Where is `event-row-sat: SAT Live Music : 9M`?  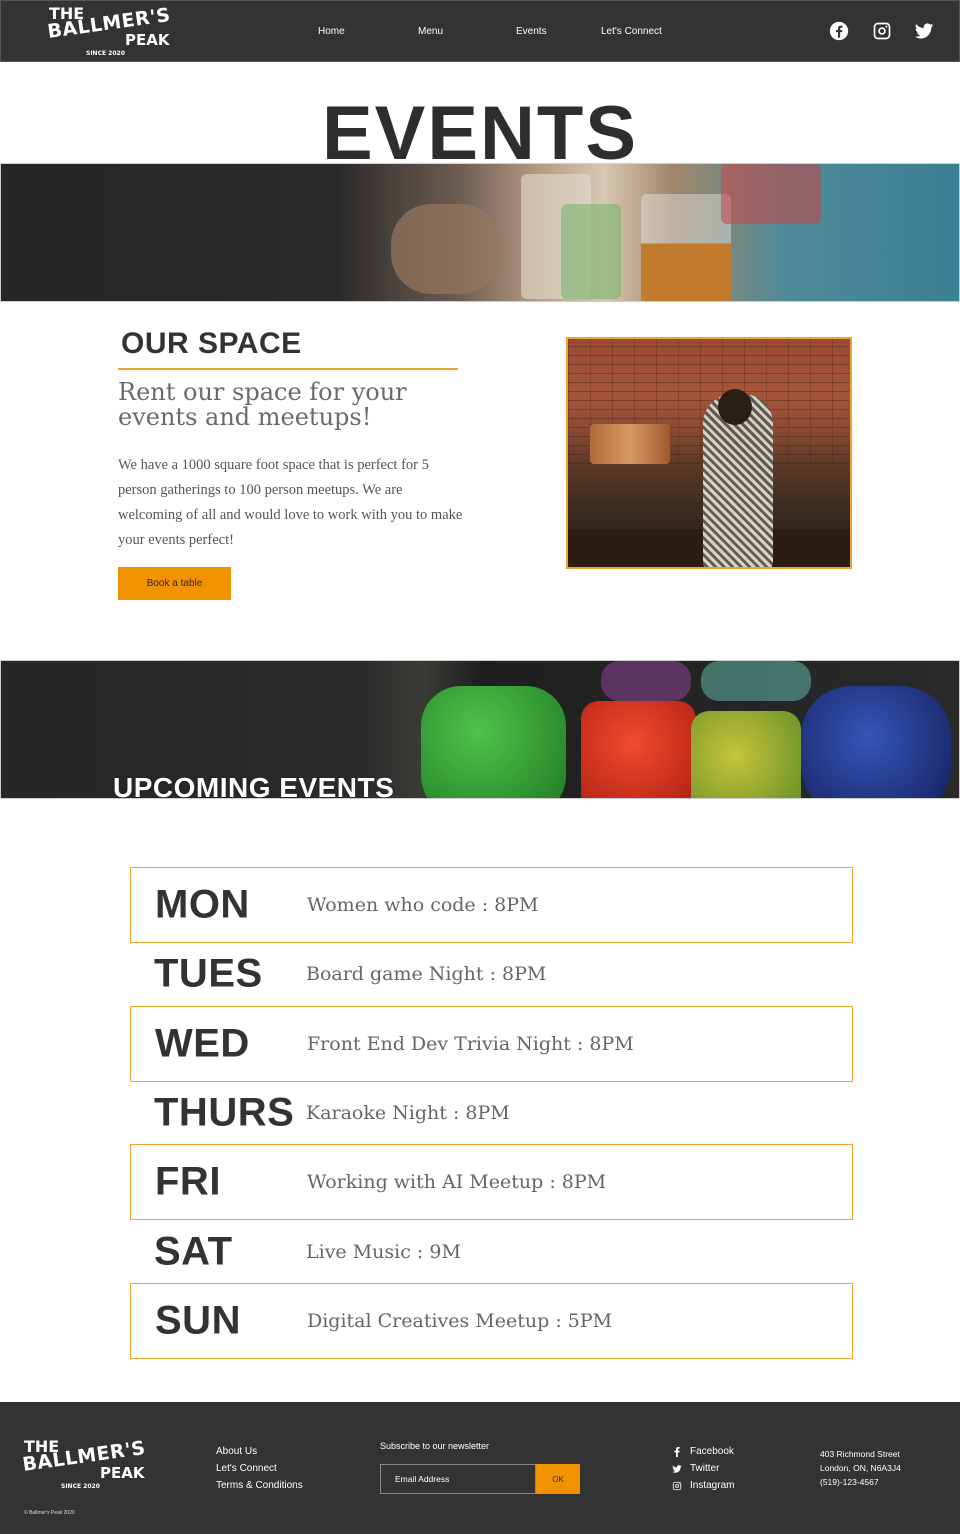
event-row-sat: SAT Live Music : 9M is located at coordinates (491, 1252).